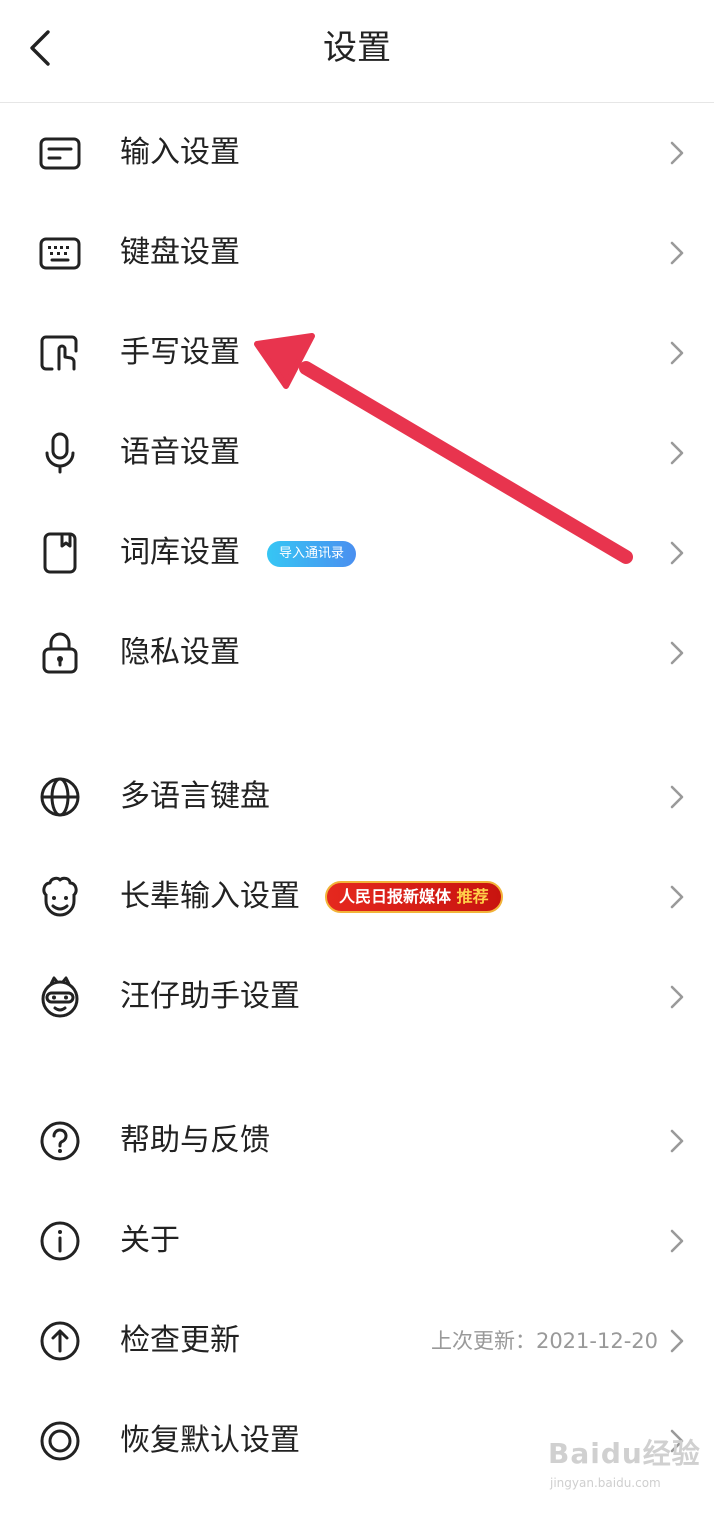 The height and width of the screenshot is (1514, 714). Describe the element at coordinates (210, 996) in the screenshot. I see `settings-item-label: 汪仔助手设置` at that location.